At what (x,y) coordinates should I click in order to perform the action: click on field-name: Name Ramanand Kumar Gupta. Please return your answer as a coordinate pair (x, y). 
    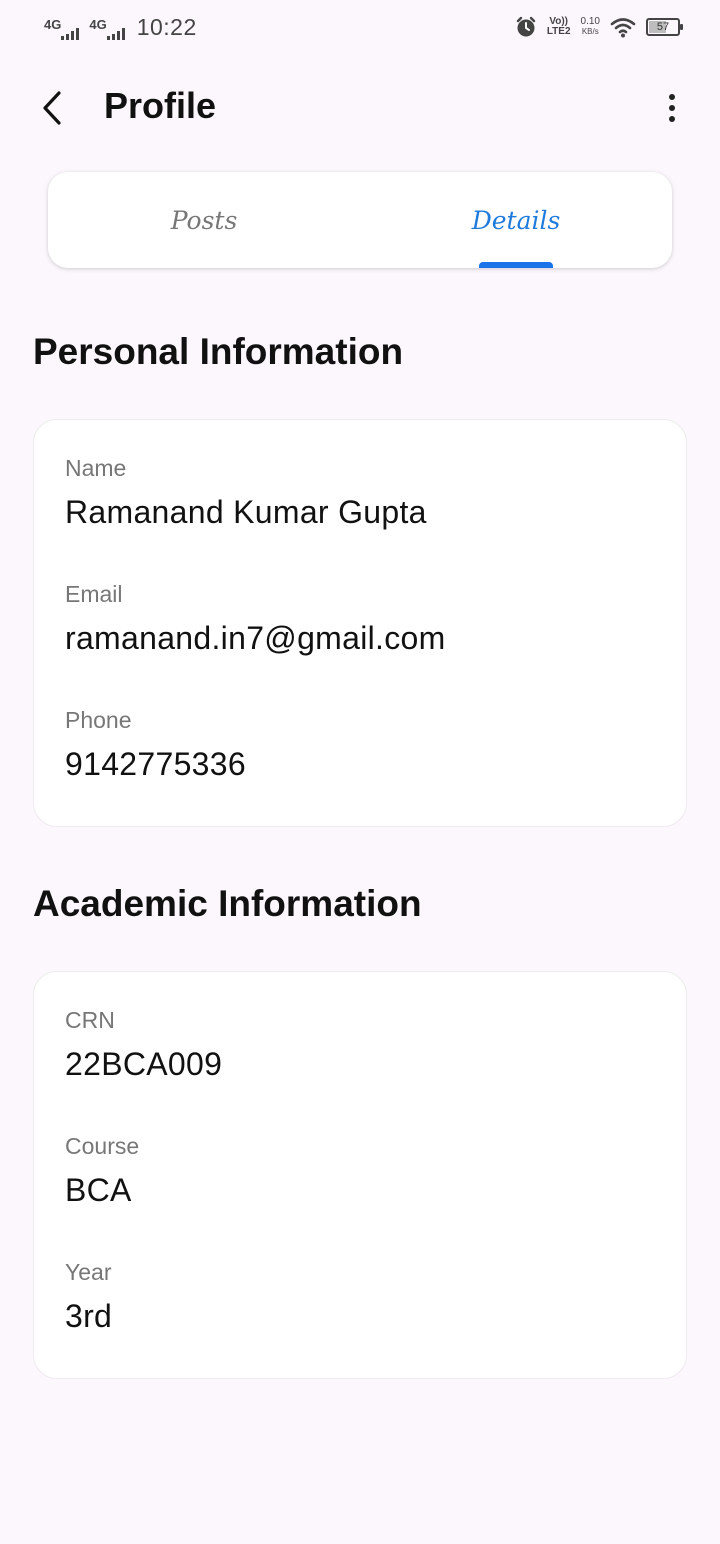
    Looking at the image, I should click on (360, 517).